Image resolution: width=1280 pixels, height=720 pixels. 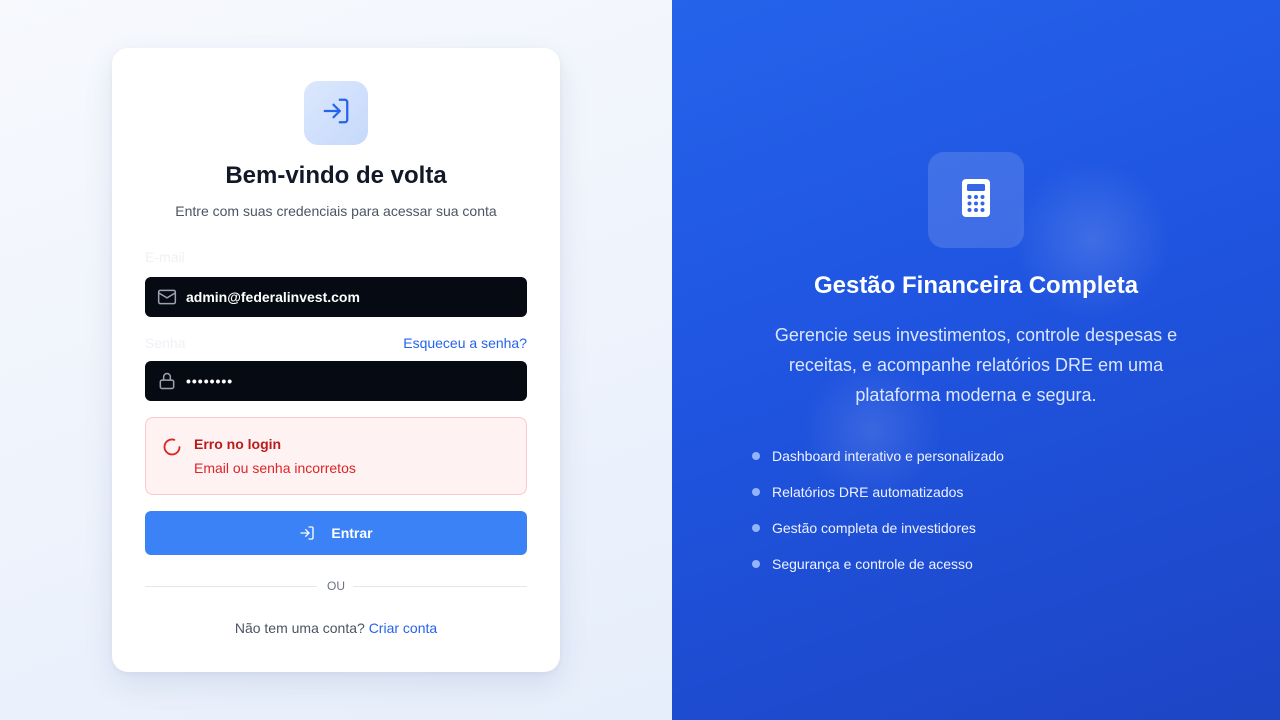 What do you see at coordinates (299, 628) in the screenshot?
I see `signup-prompt: Não tem uma conta?` at bounding box center [299, 628].